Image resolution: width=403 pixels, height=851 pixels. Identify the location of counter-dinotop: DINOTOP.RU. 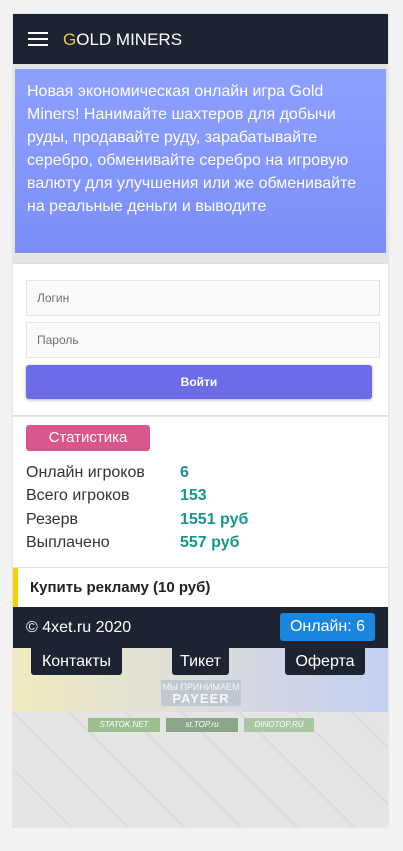
(279, 725).